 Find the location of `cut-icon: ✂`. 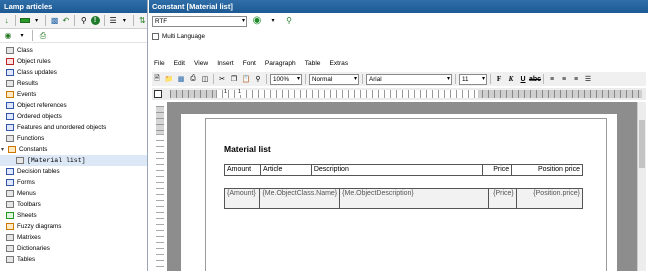

cut-icon: ✂ is located at coordinates (222, 79).